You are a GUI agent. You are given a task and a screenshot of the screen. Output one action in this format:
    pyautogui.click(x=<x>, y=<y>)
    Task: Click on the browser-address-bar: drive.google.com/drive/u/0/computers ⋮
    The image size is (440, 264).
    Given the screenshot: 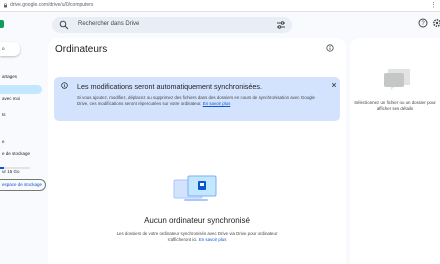 What is the action you would take?
    pyautogui.click(x=220, y=6)
    